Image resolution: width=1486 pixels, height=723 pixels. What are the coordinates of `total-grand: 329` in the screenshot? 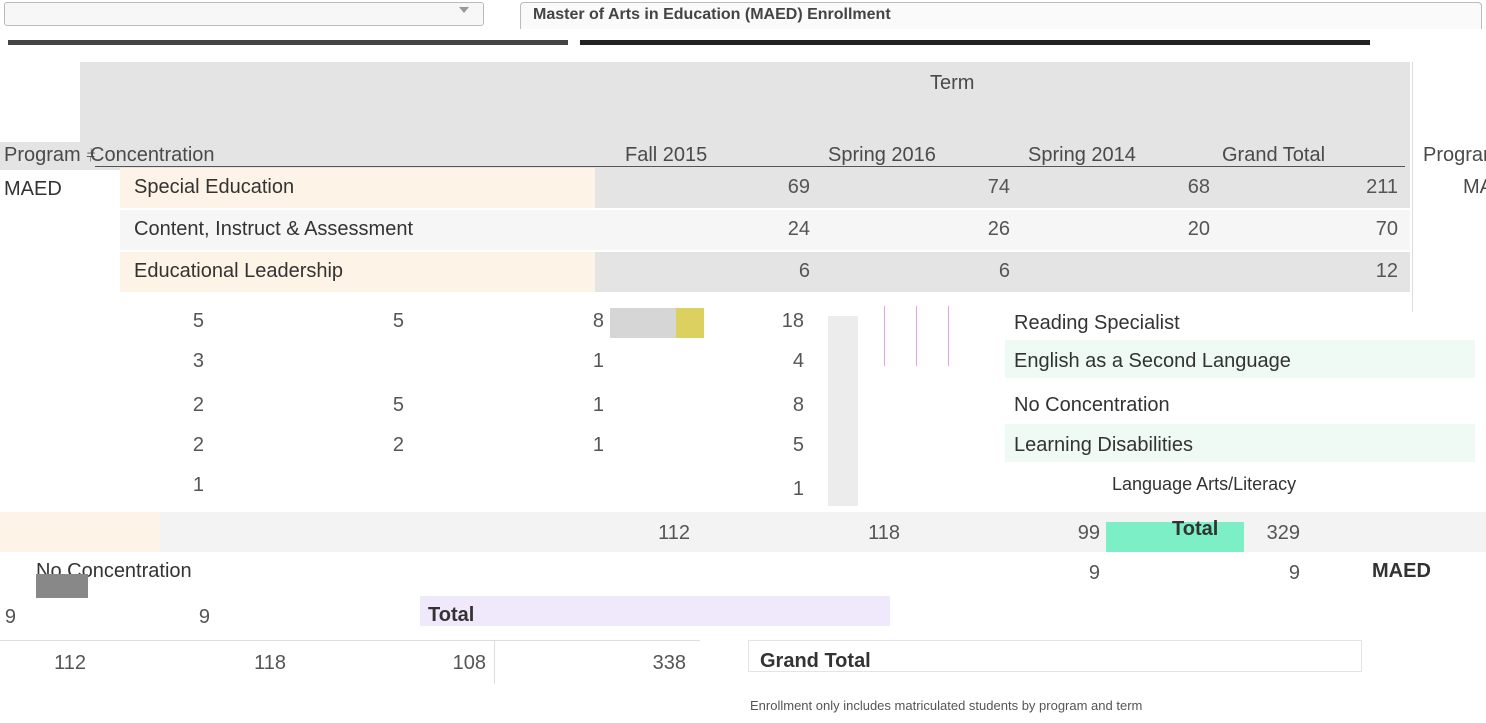 It's located at (1283, 533).